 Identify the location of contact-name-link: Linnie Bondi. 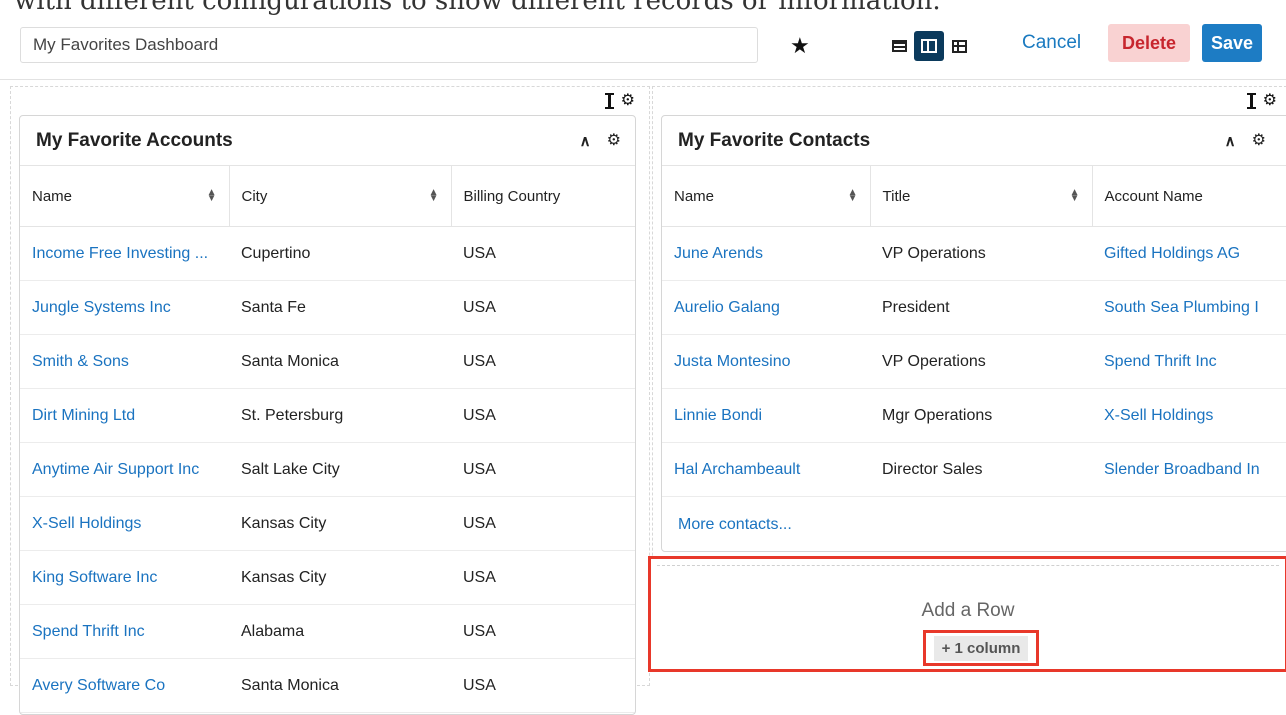
(766, 415).